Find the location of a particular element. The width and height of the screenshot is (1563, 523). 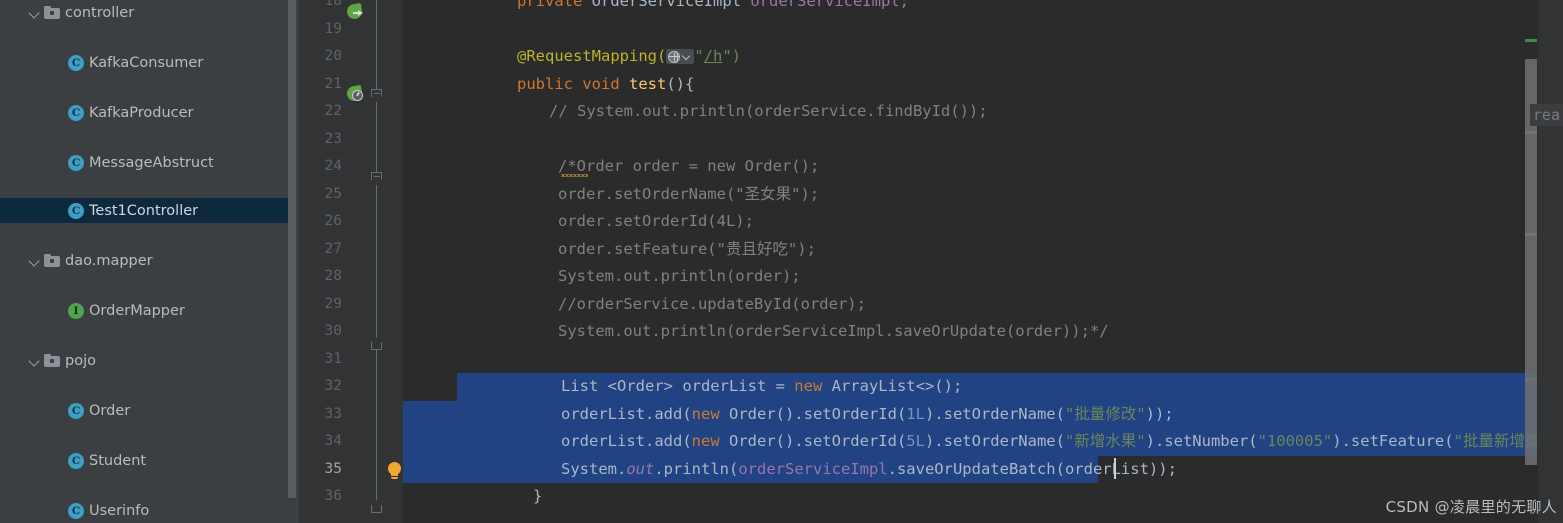

line-number: 19 is located at coordinates (333, 28).